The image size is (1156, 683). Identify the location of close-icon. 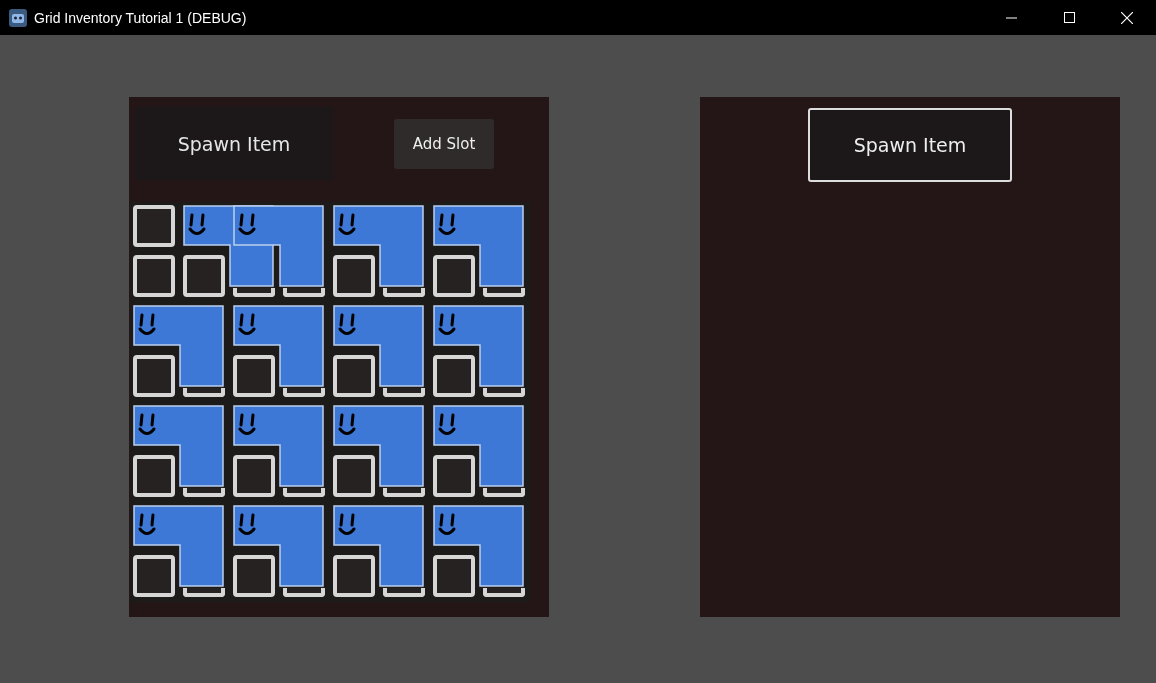
(1127, 17).